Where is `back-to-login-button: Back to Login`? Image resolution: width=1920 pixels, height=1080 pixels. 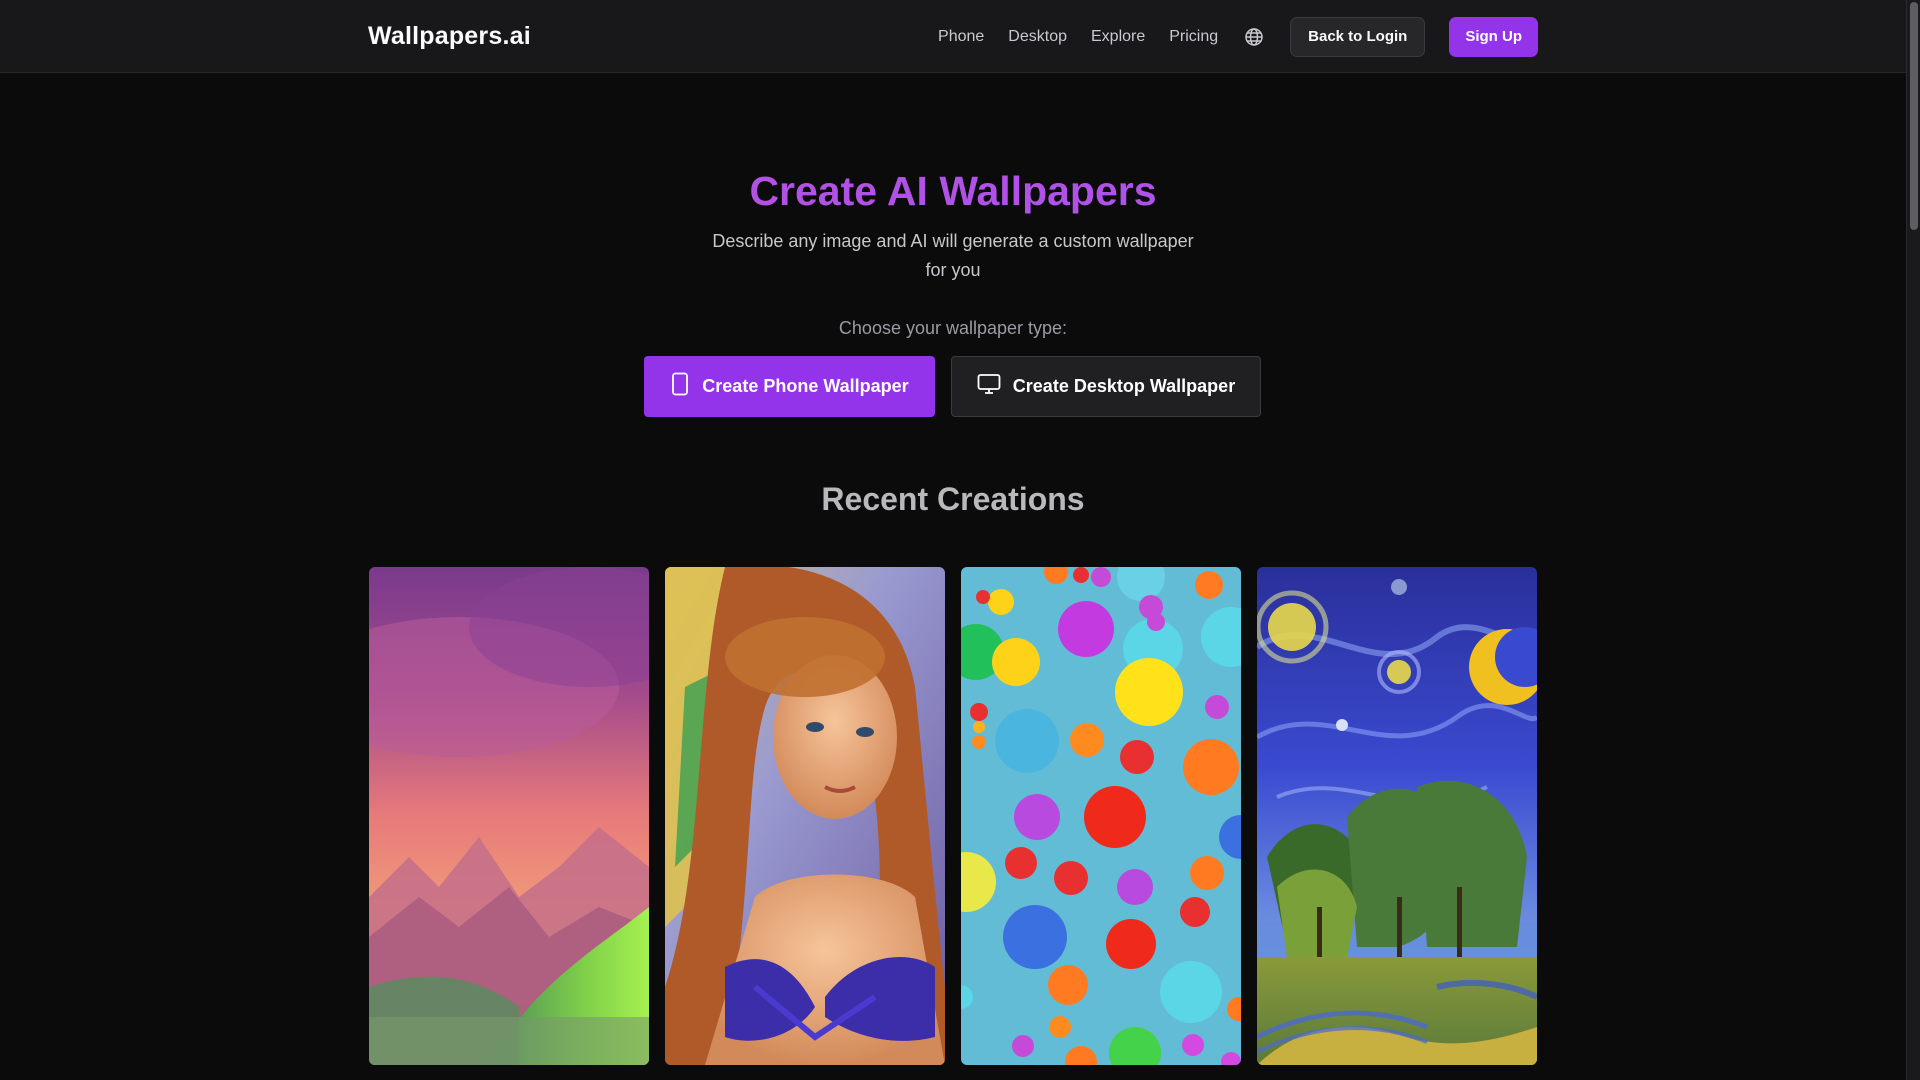 back-to-login-button: Back to Login is located at coordinates (1358, 36).